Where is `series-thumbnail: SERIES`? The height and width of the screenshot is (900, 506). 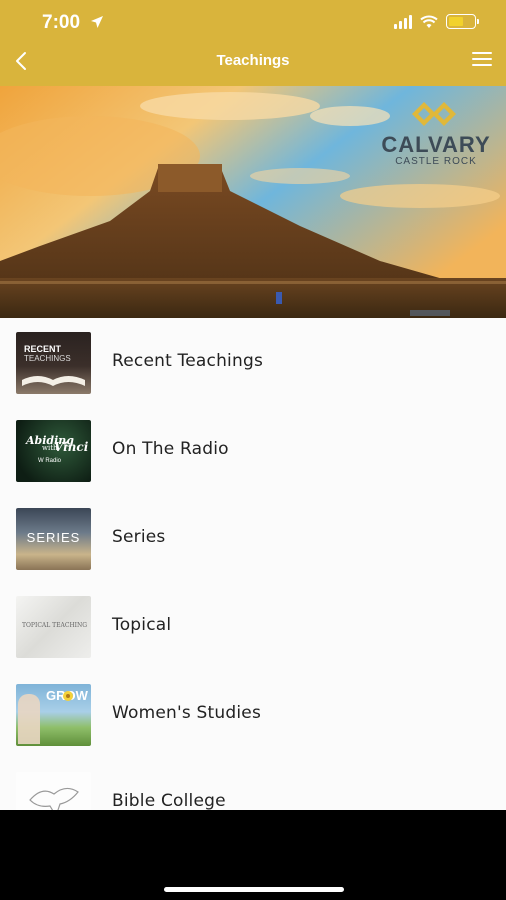
series-thumbnail: SERIES is located at coordinates (53, 539).